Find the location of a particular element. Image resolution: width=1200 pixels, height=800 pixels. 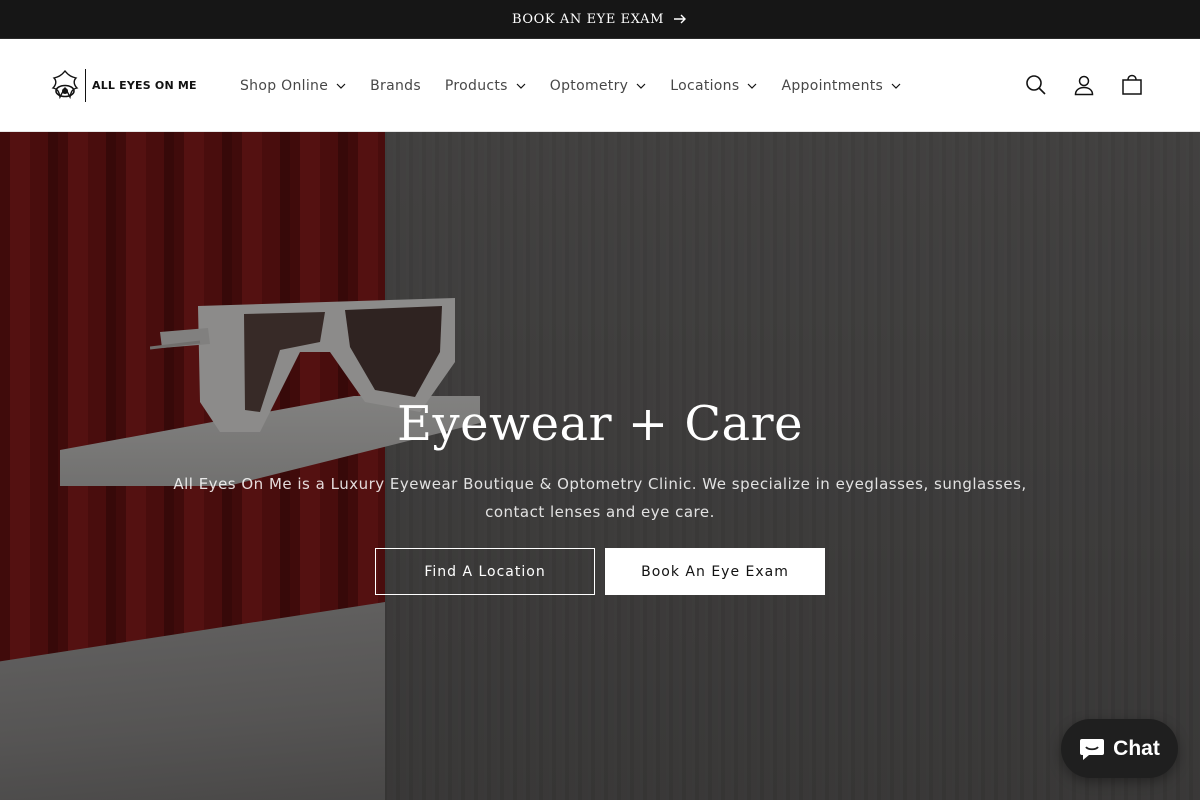

chat-button: Chat is located at coordinates (1119, 748).